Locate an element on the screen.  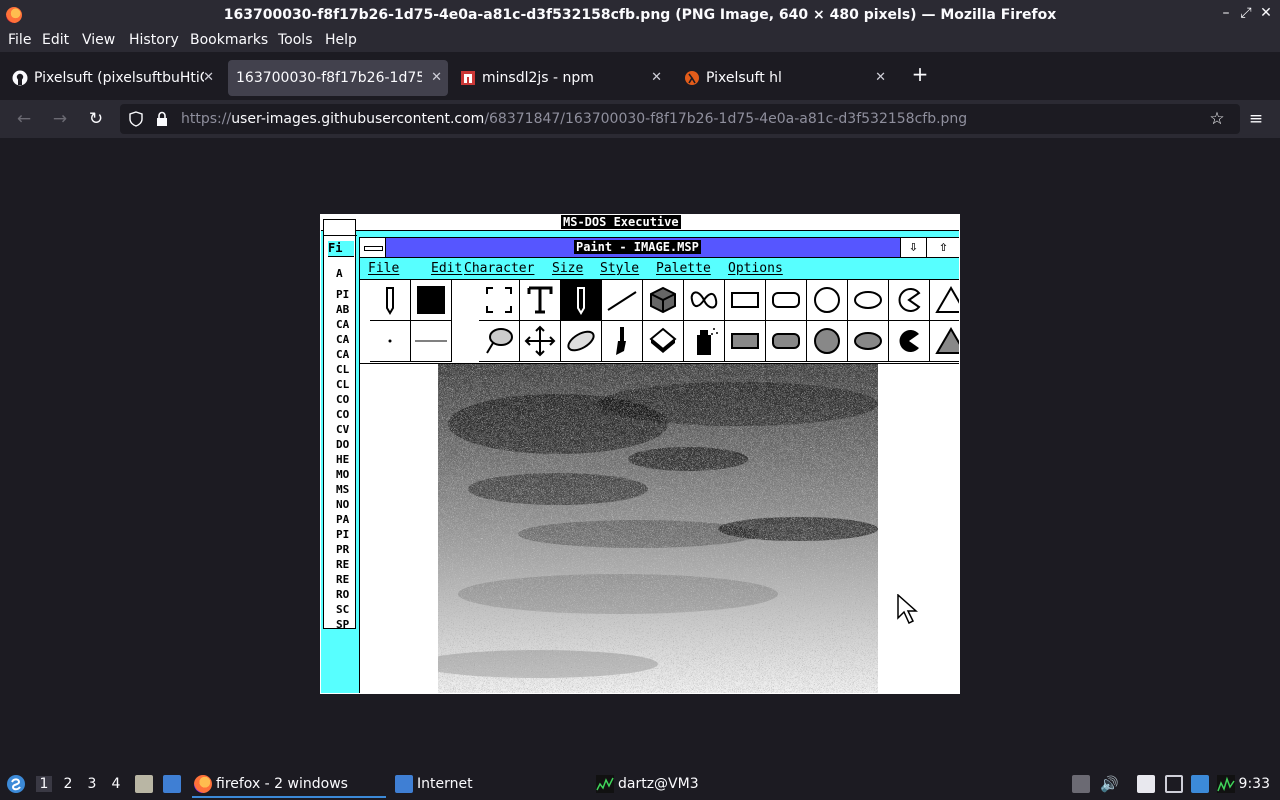
dos-file-entry: CO is located at coordinates (343, 414).